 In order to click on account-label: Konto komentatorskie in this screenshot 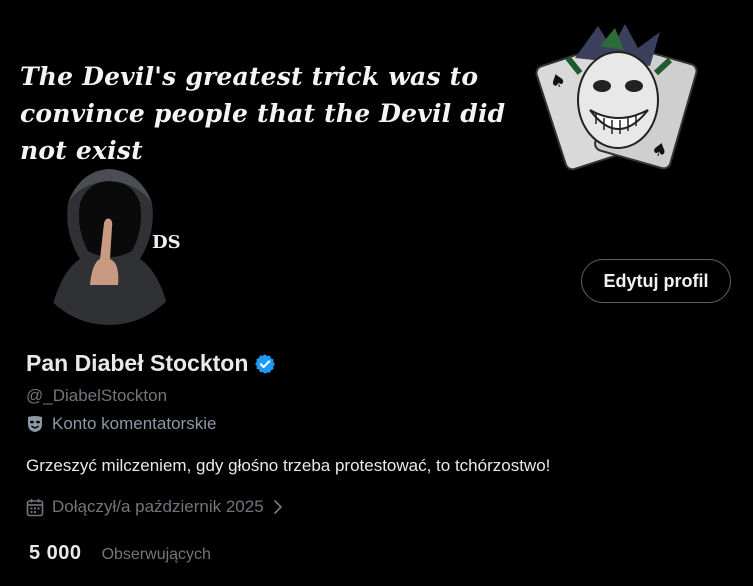, I will do `click(121, 424)`.